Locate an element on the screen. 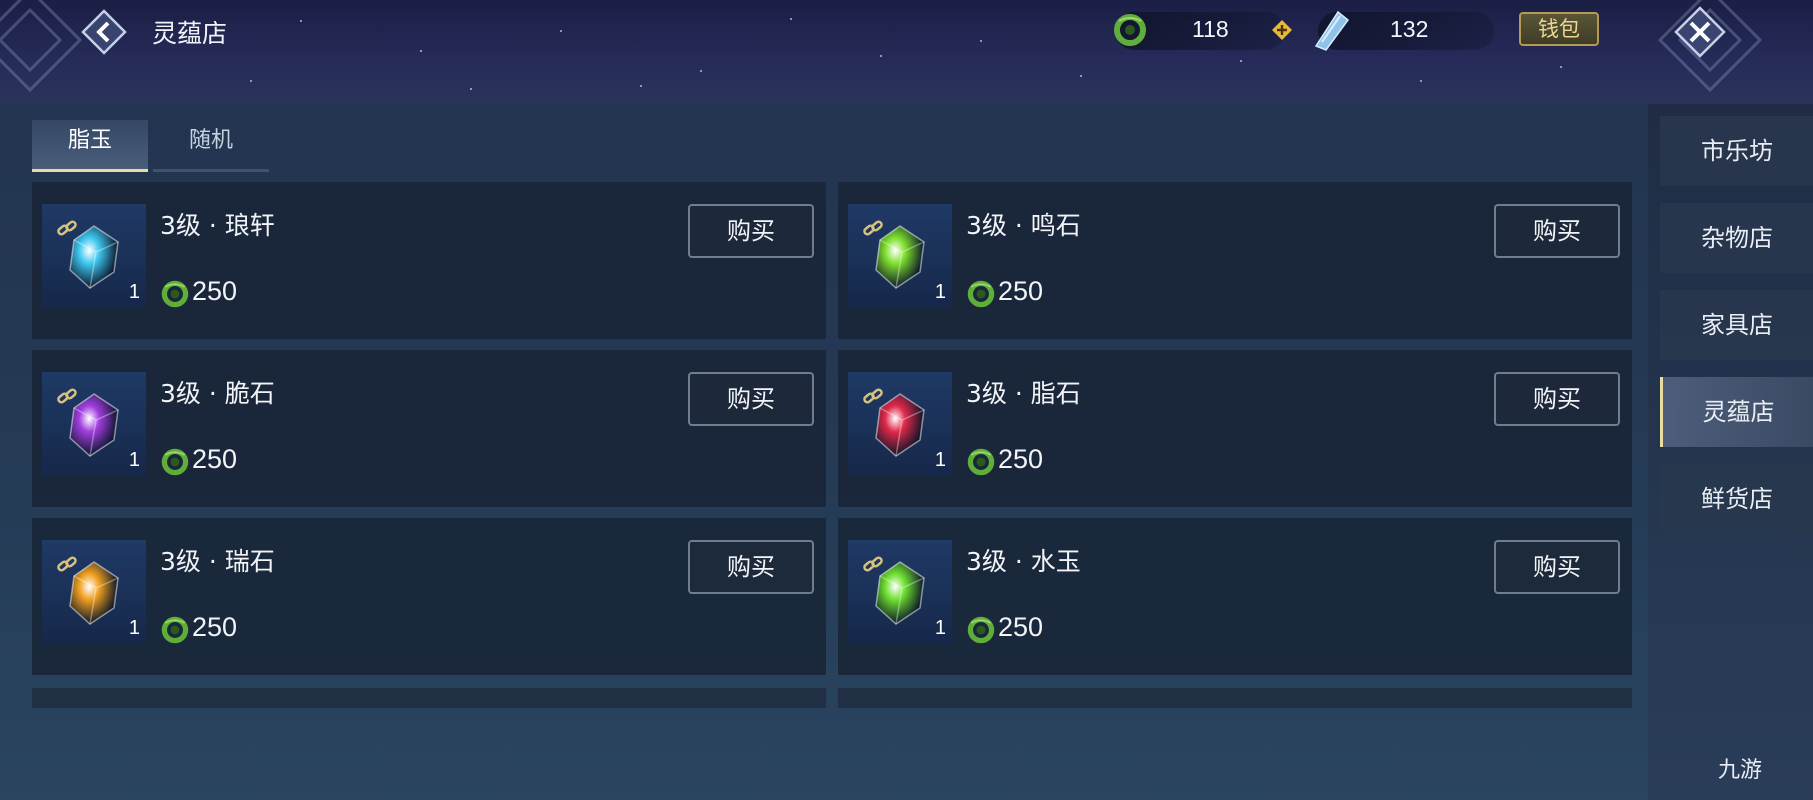 The height and width of the screenshot is (800, 1813). list-item: 1 3级 · 水玉 250 购买 is located at coordinates (1235, 596).